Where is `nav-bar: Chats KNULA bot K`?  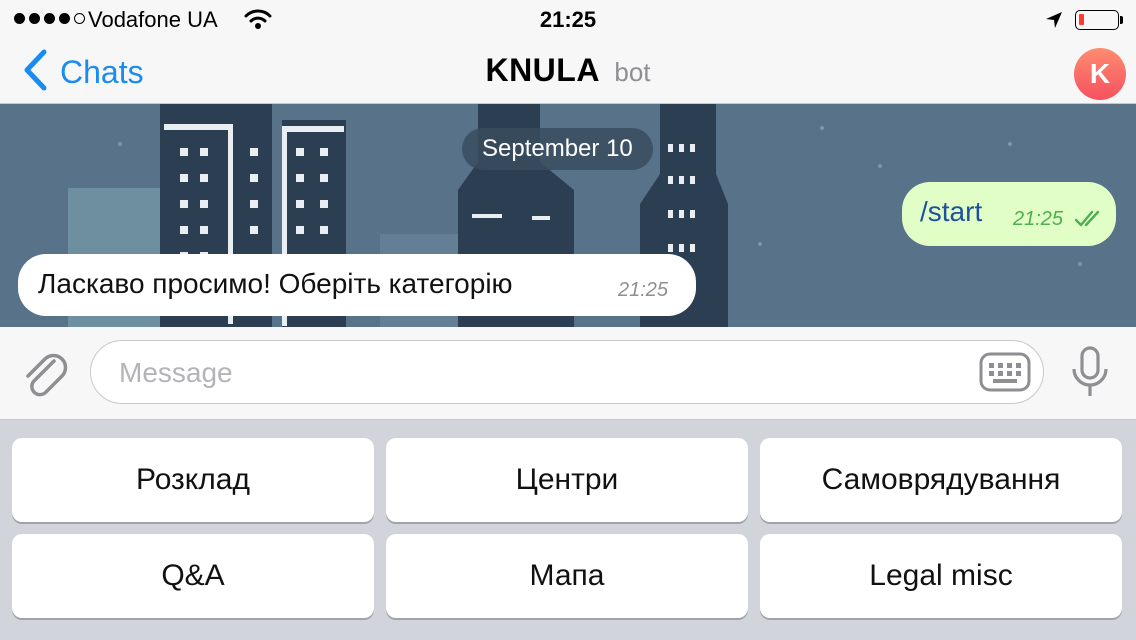 nav-bar: Chats KNULA bot K is located at coordinates (568, 72).